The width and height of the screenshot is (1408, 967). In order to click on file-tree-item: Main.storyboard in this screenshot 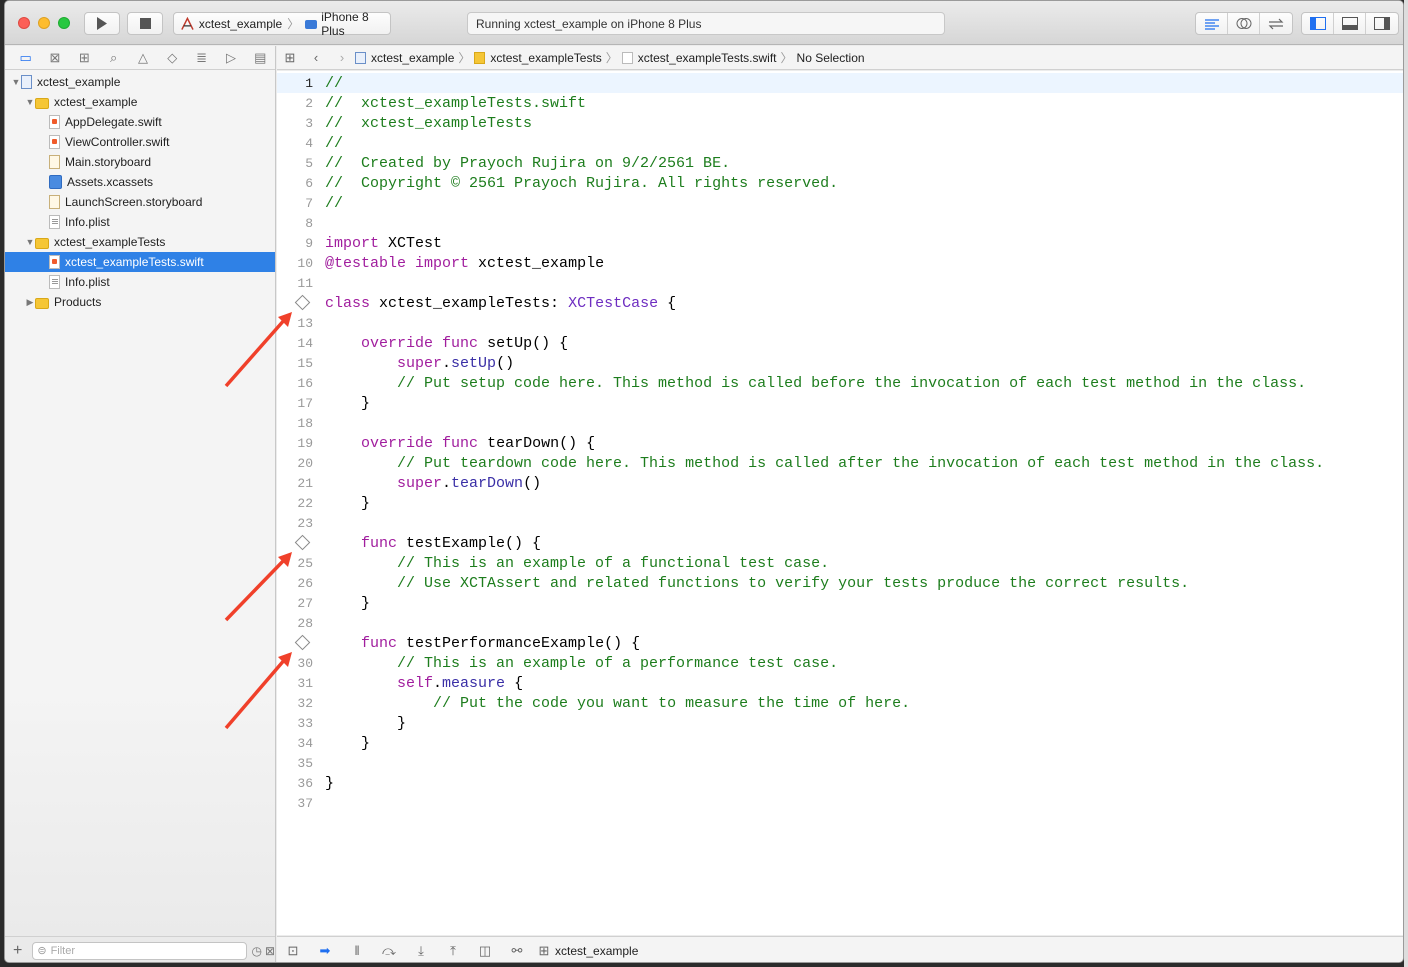, I will do `click(140, 162)`.